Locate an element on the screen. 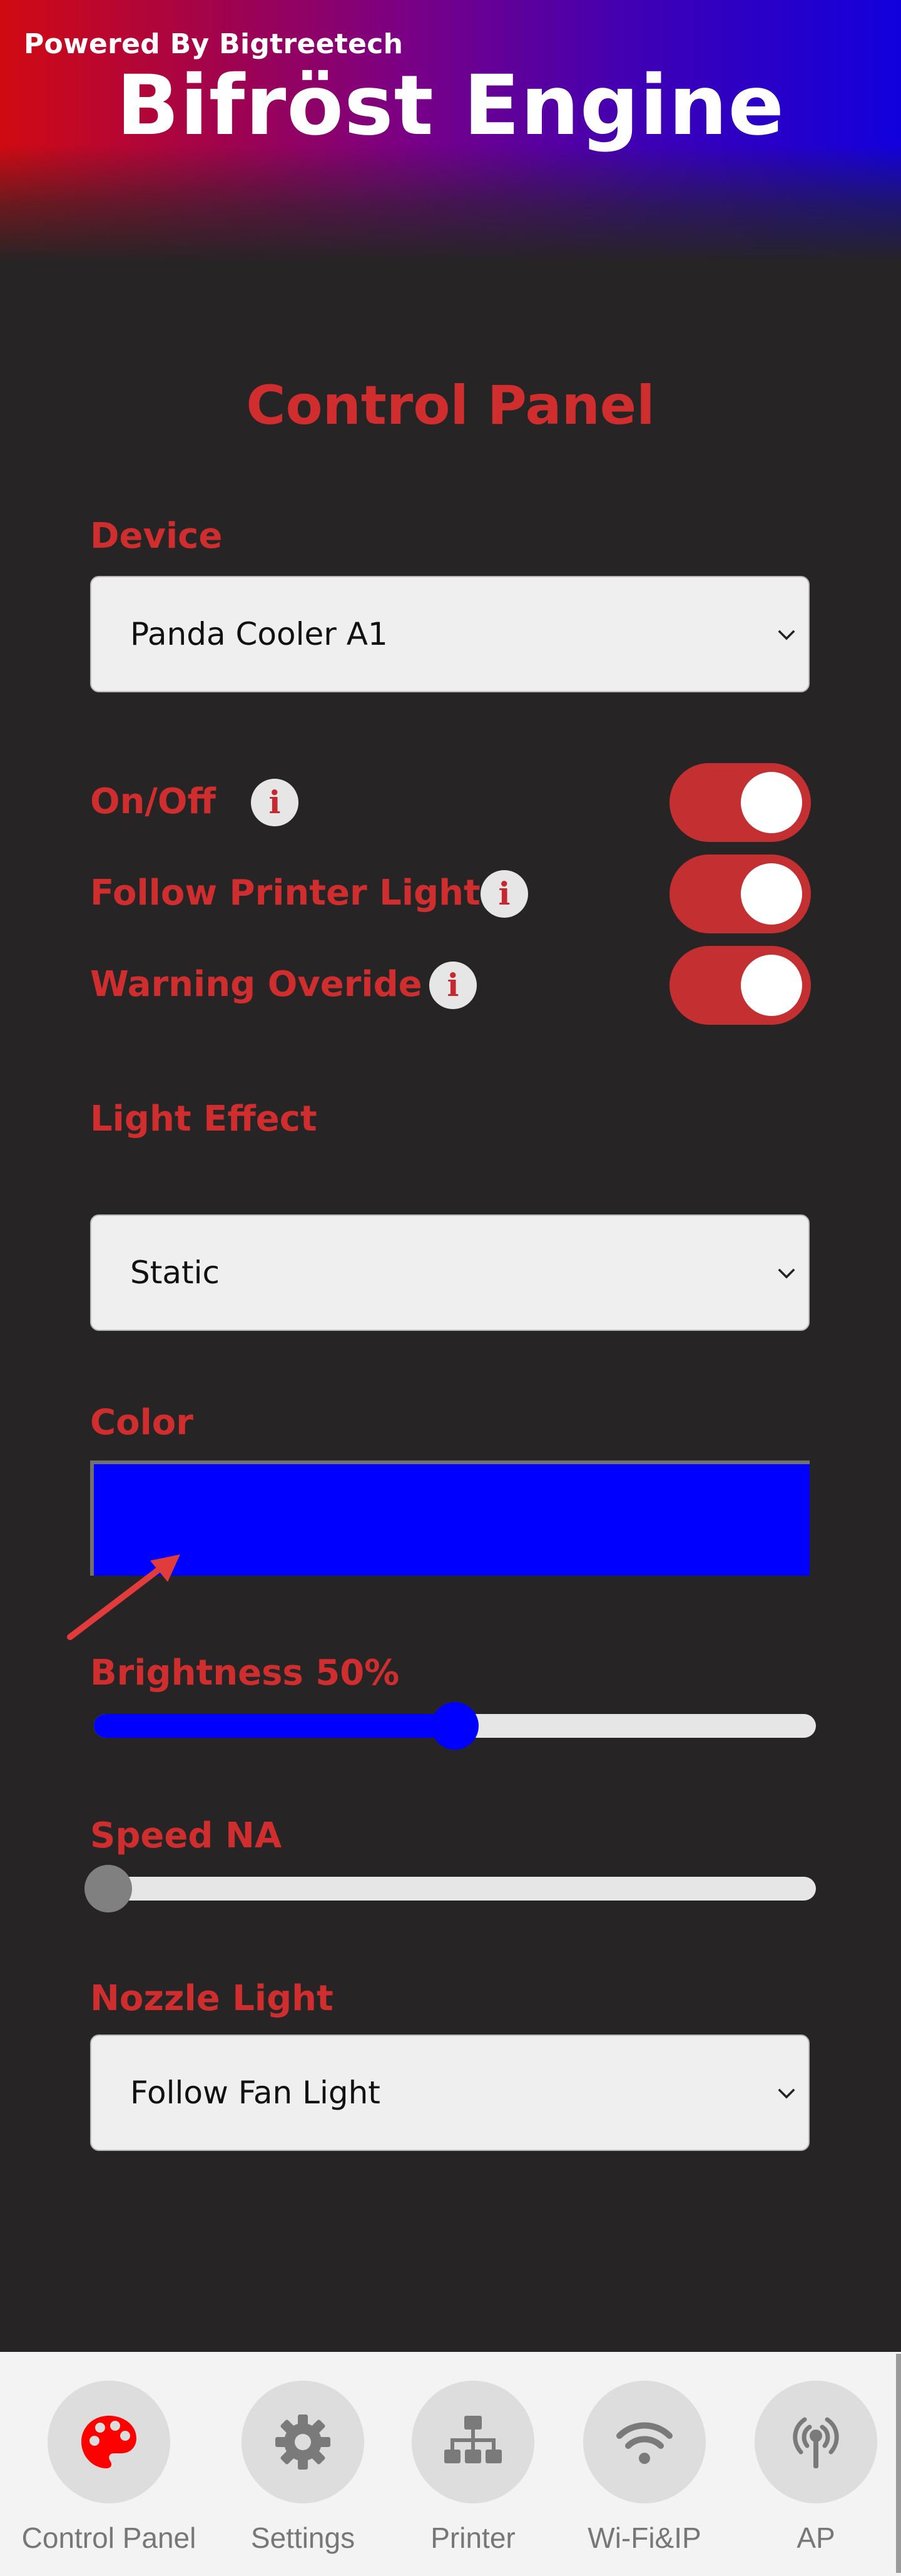  nav-item-control-panel: Control Panel is located at coordinates (108, 2464).